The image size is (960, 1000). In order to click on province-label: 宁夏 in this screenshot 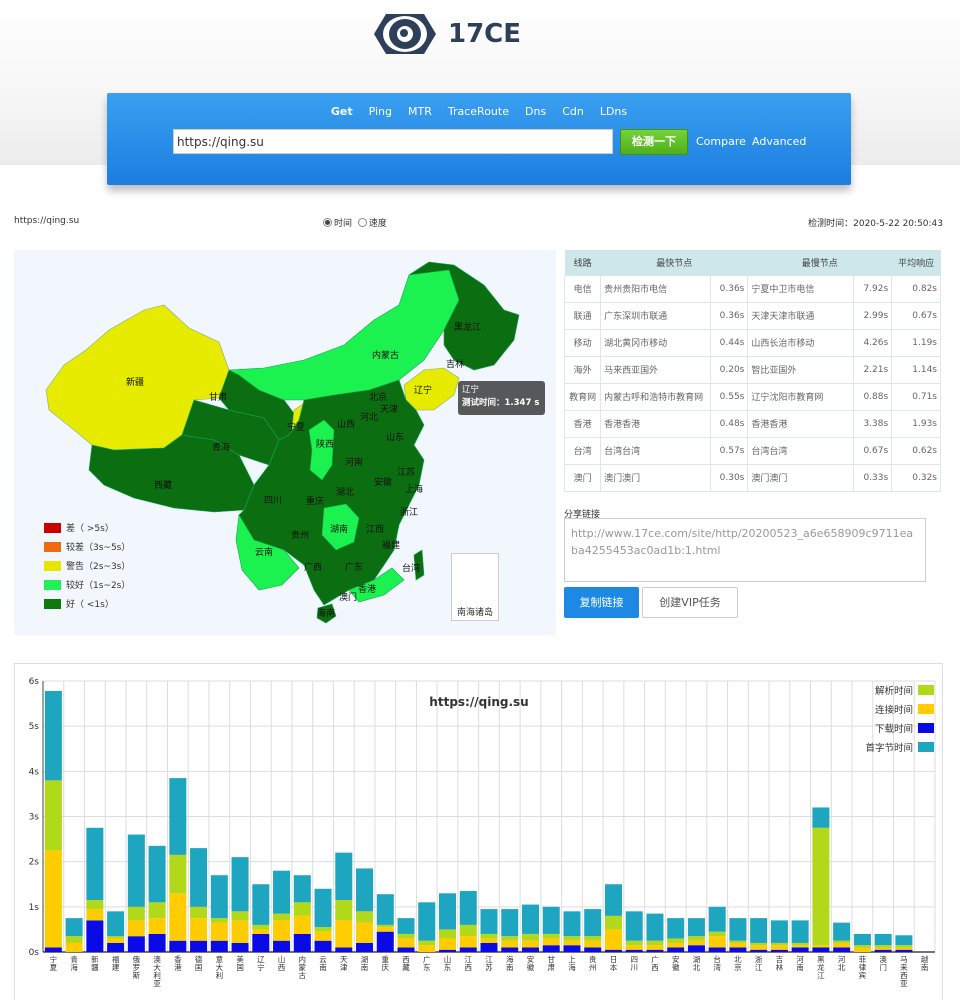, I will do `click(296, 426)`.